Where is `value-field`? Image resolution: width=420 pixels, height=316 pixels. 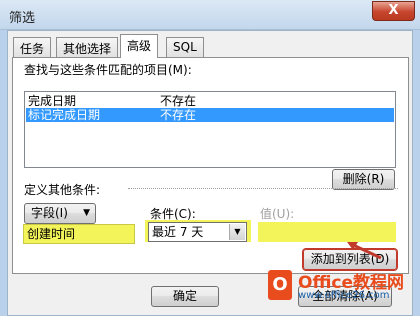
value-field is located at coordinates (327, 232).